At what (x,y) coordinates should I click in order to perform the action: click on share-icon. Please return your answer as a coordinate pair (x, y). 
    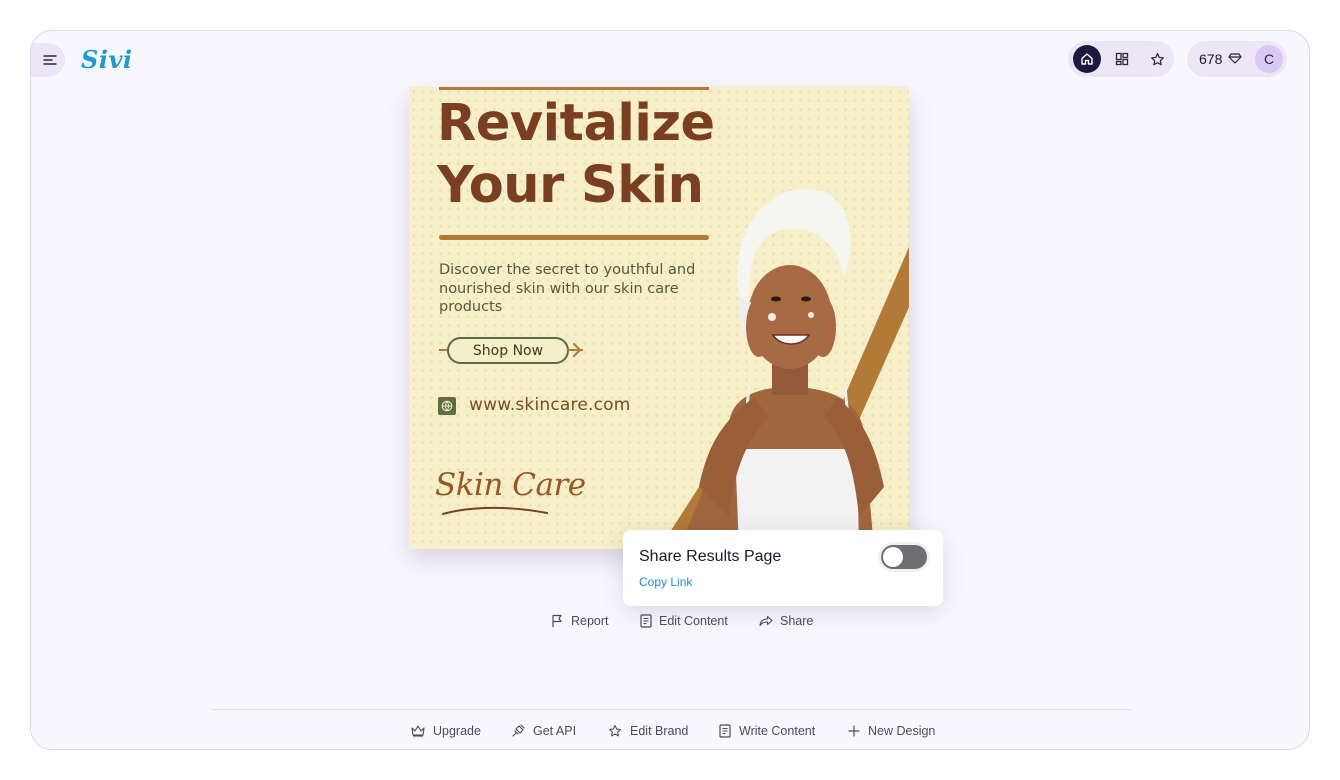
    Looking at the image, I should click on (766, 621).